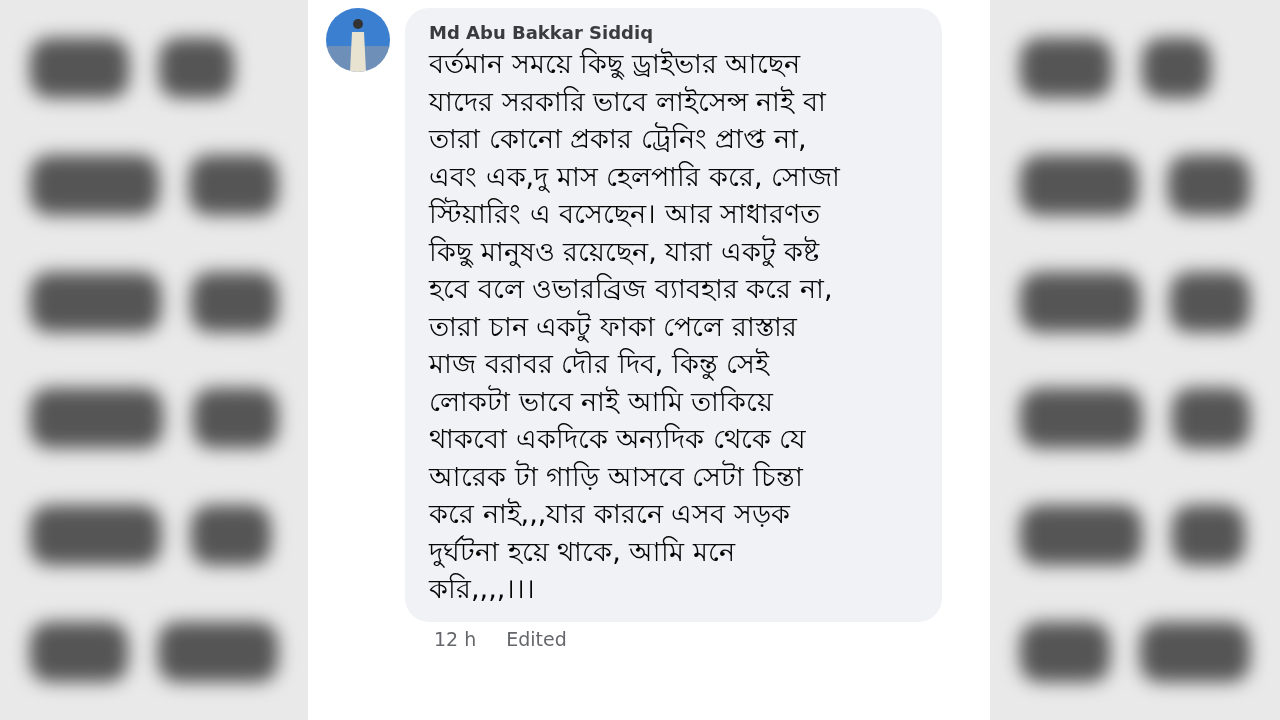  I want to click on author-name: Md Abu Bakkar Siddiq, so click(541, 32).